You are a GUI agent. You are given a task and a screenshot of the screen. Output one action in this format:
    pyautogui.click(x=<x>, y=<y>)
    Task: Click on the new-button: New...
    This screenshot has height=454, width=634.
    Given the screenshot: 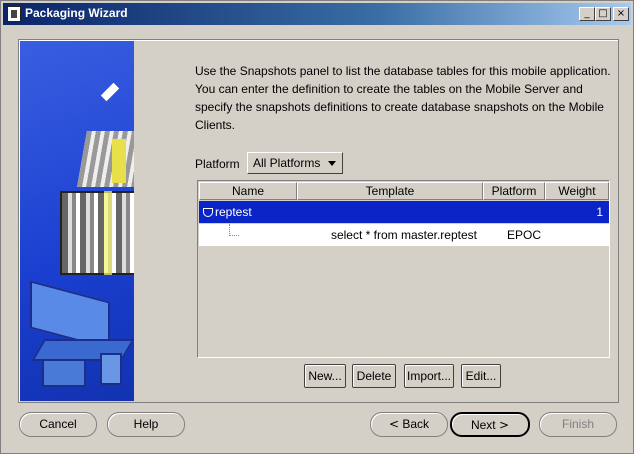 What is the action you would take?
    pyautogui.click(x=325, y=376)
    